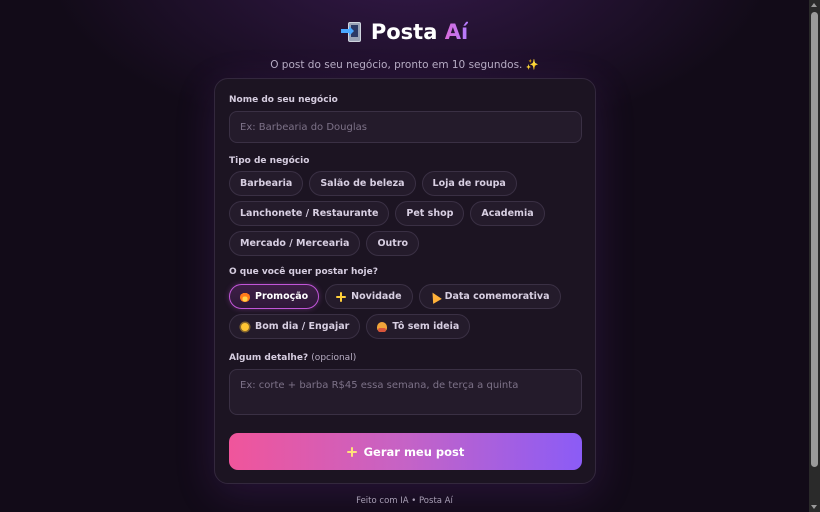  Describe the element at coordinates (269, 358) in the screenshot. I see `details-label-text: Algum detalhe?` at that location.